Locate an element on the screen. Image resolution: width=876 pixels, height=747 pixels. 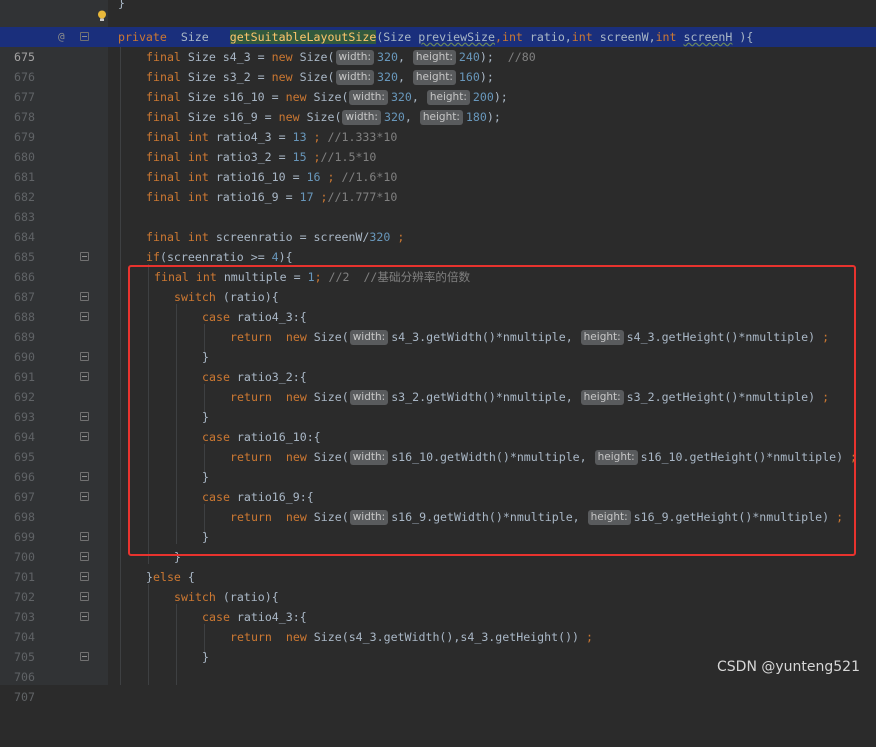
code-line: 698 case ratio16_9:{ is located at coordinates (438, 505).